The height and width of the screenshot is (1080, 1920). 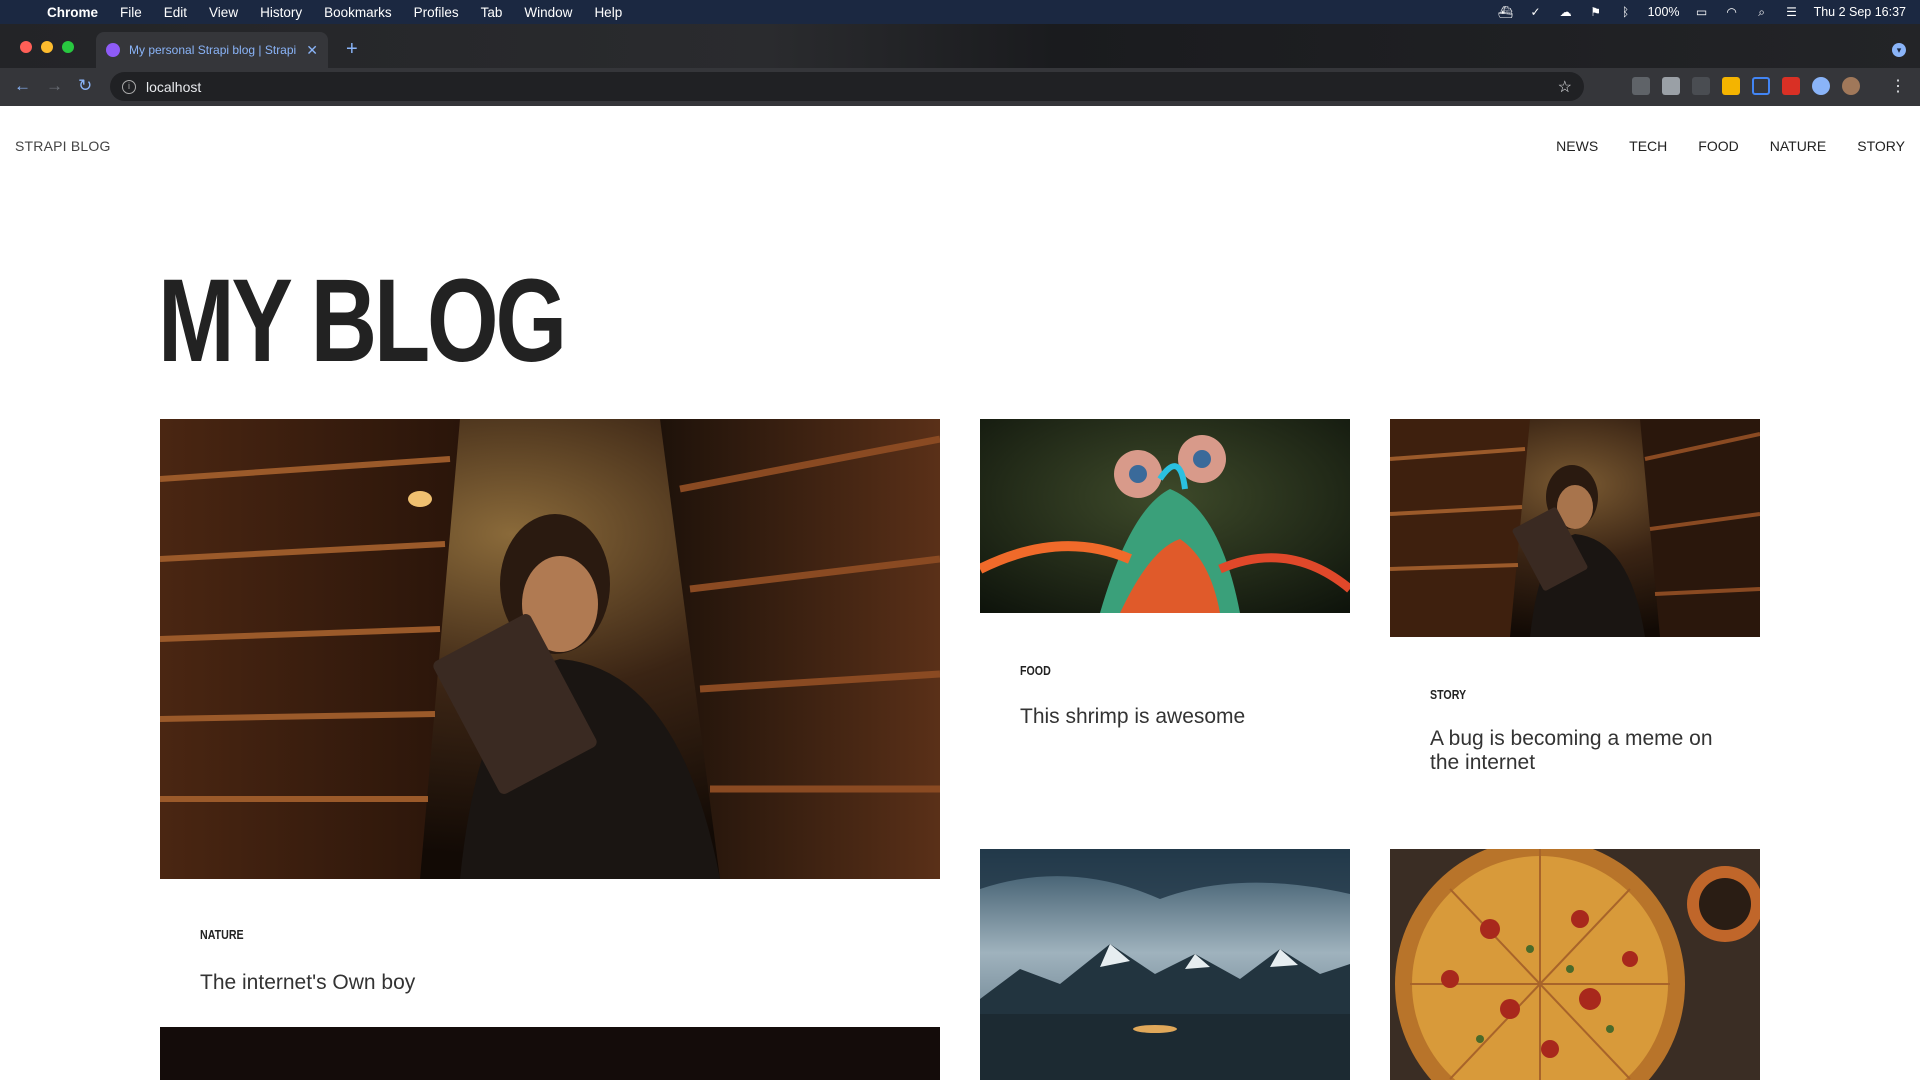 What do you see at coordinates (358, 12) in the screenshot?
I see `menu-bookmarks: Bookmarks` at bounding box center [358, 12].